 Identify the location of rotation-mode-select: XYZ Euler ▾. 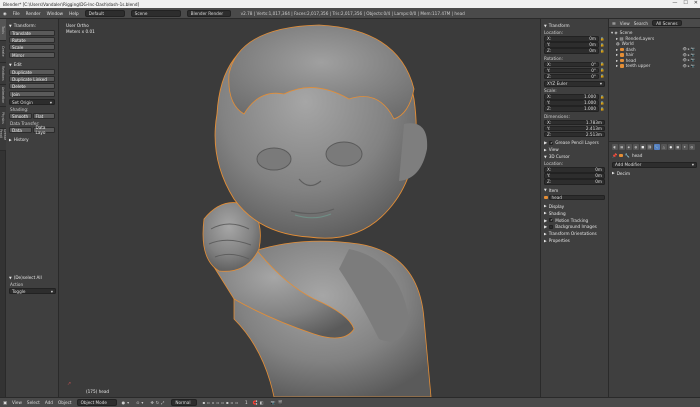
(574, 83).